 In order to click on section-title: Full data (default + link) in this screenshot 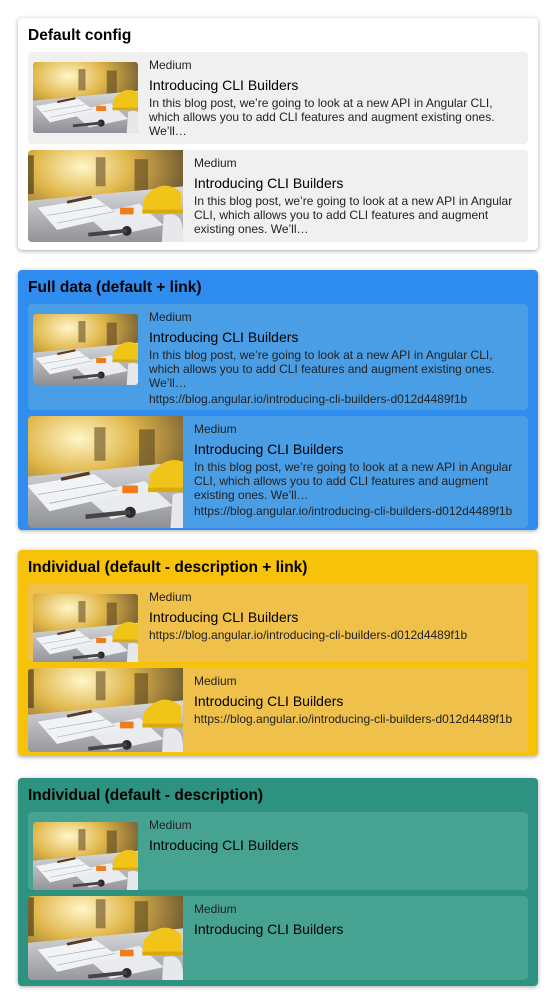, I will do `click(115, 287)`.